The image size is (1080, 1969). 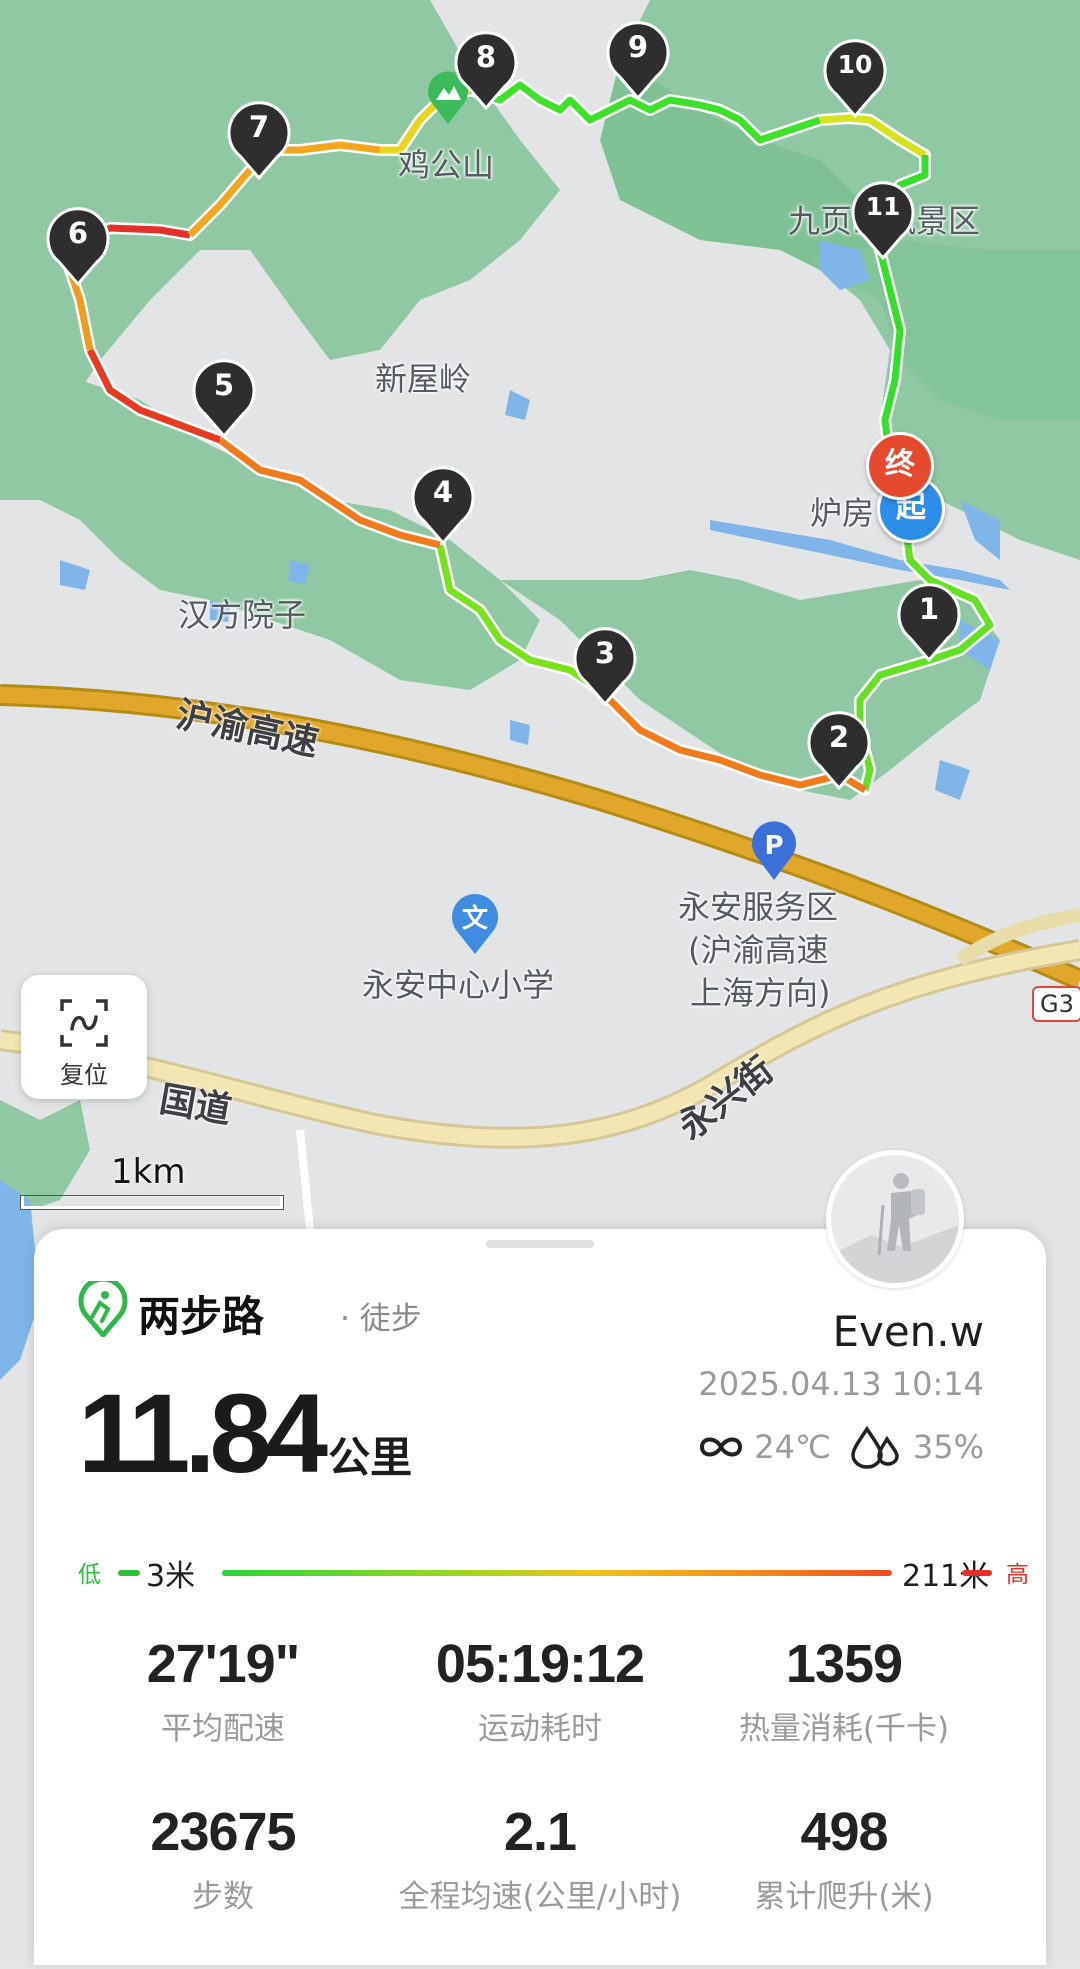 I want to click on avatar, so click(x=895, y=1219).